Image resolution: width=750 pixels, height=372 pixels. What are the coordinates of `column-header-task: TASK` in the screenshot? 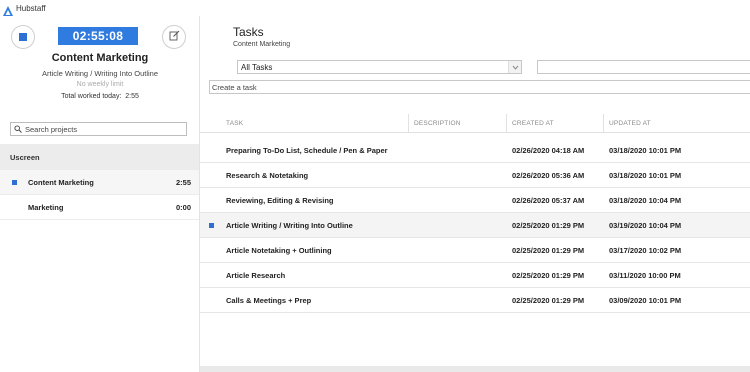 It's located at (234, 123).